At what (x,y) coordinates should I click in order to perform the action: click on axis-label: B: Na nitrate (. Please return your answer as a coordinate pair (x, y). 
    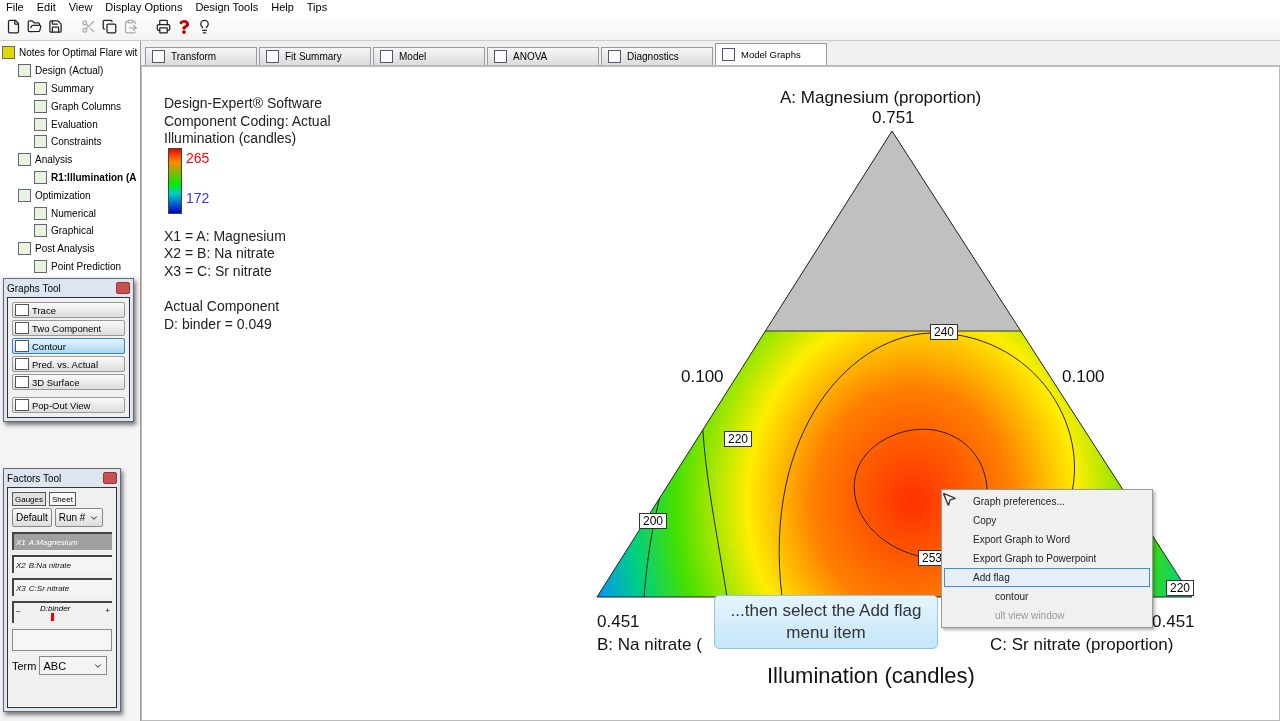
    Looking at the image, I should click on (649, 645).